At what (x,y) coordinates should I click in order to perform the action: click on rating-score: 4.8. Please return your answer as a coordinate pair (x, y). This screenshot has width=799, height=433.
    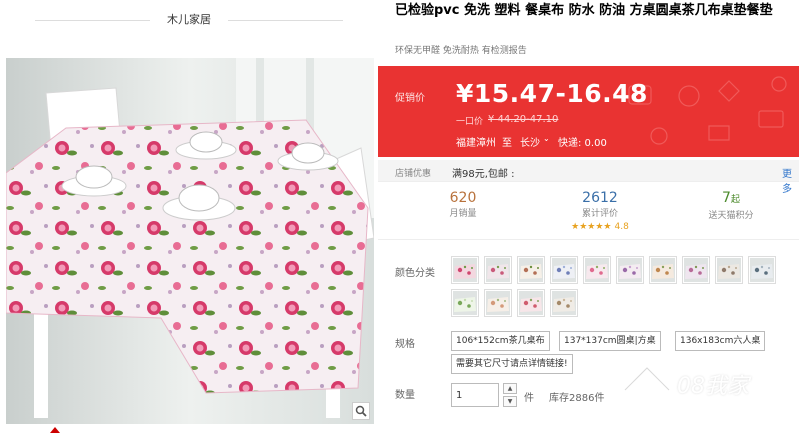
    Looking at the image, I should click on (621, 227).